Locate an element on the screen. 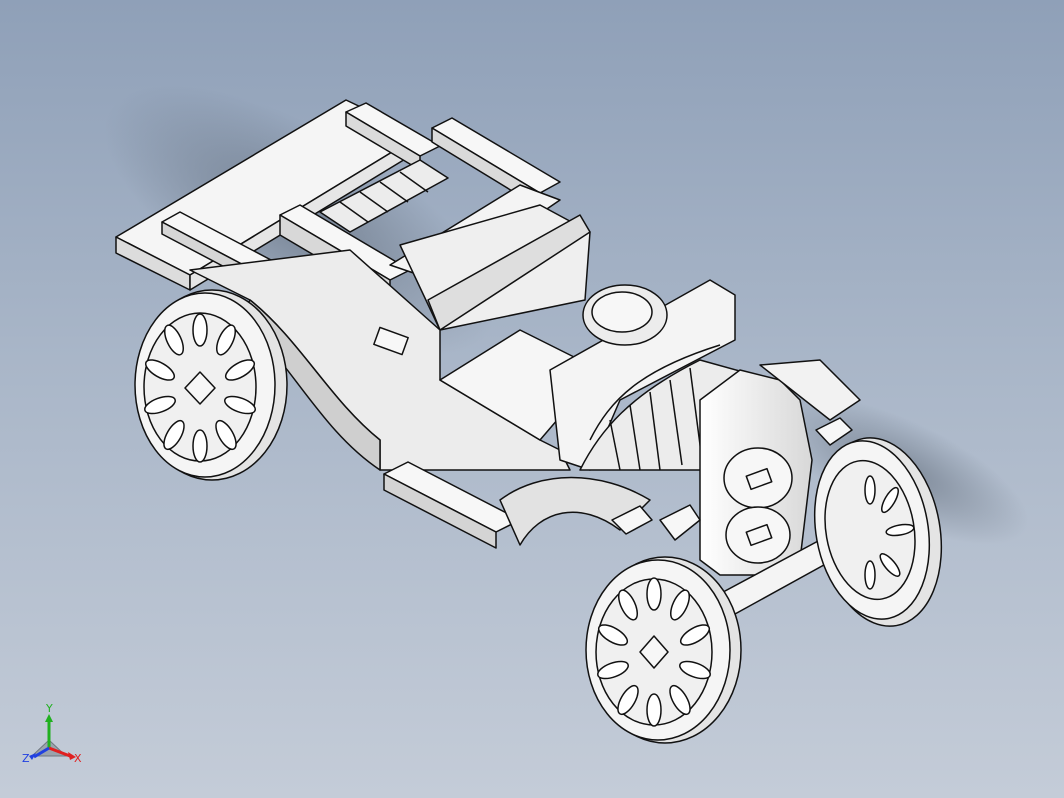 This screenshot has width=1064, height=798. x-axis-label: X is located at coordinates (78, 758).